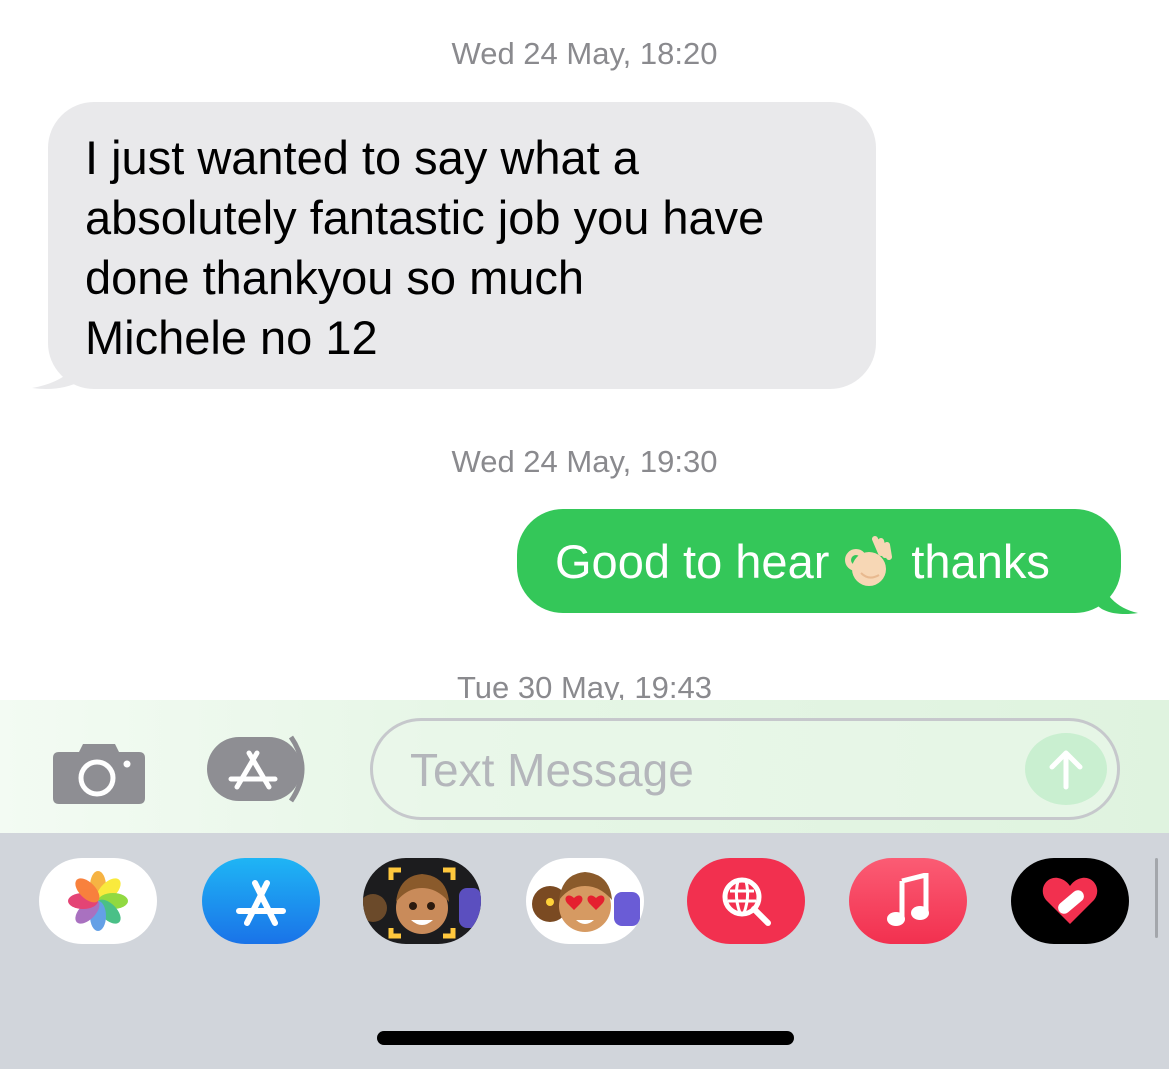 This screenshot has width=1169, height=1069. I want to click on fitness-app-icon, so click(1070, 901).